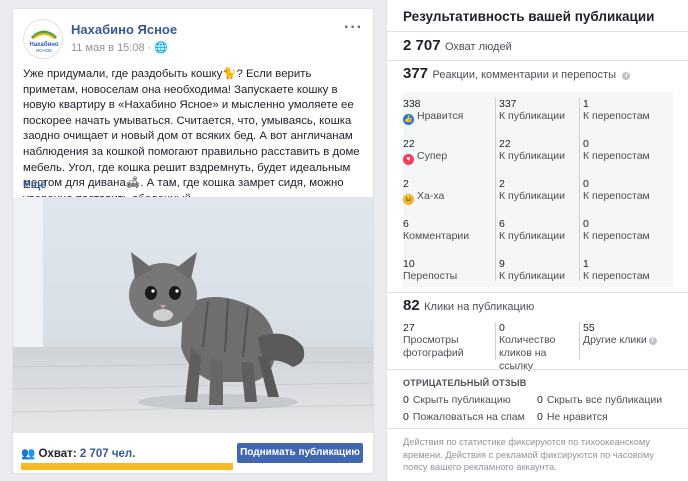 The height and width of the screenshot is (481, 688). Describe the element at coordinates (161, 48) in the screenshot. I see `globe-icon: 🌐` at that location.